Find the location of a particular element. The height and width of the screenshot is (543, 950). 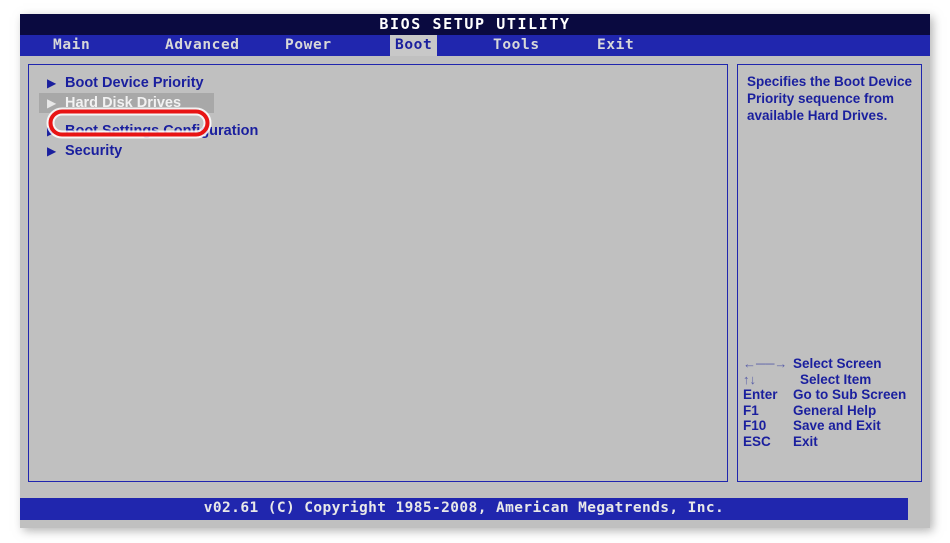

legend-description: General Help is located at coordinates (835, 410).